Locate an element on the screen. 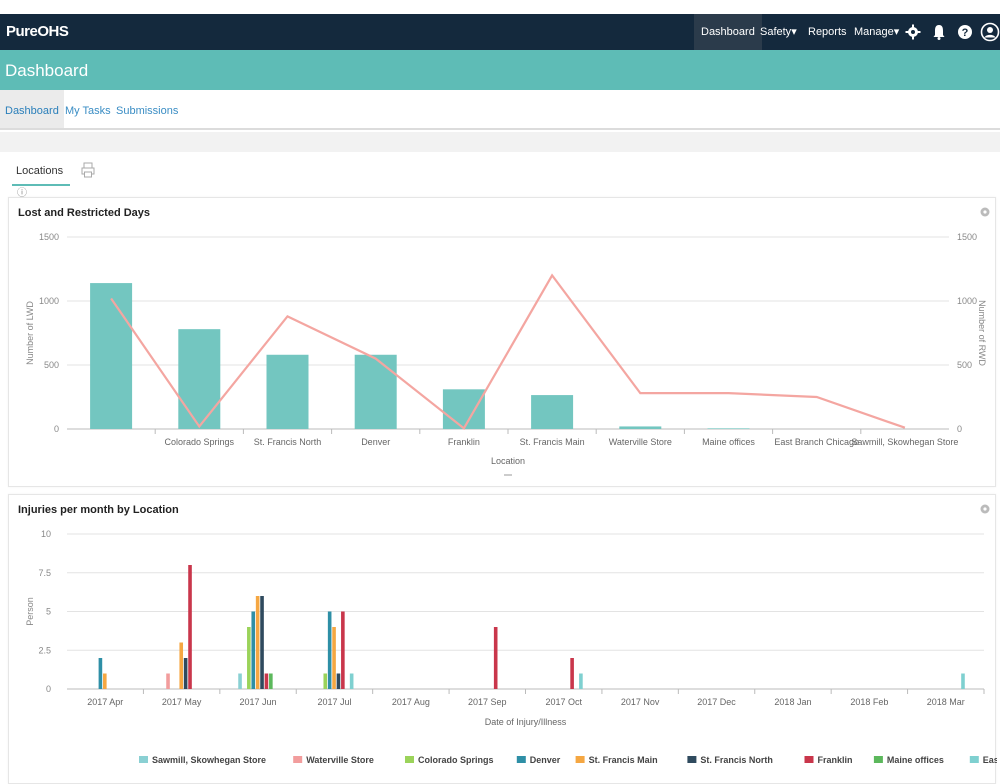  x-axis-label: Location is located at coordinates (508, 461).